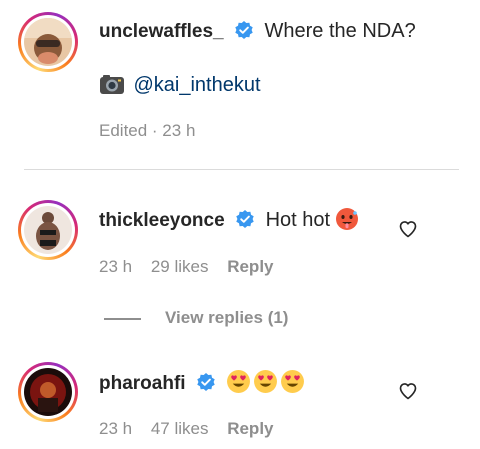 Image resolution: width=480 pixels, height=449 pixels. I want to click on comment-header: pharoahfi, so click(202, 382).